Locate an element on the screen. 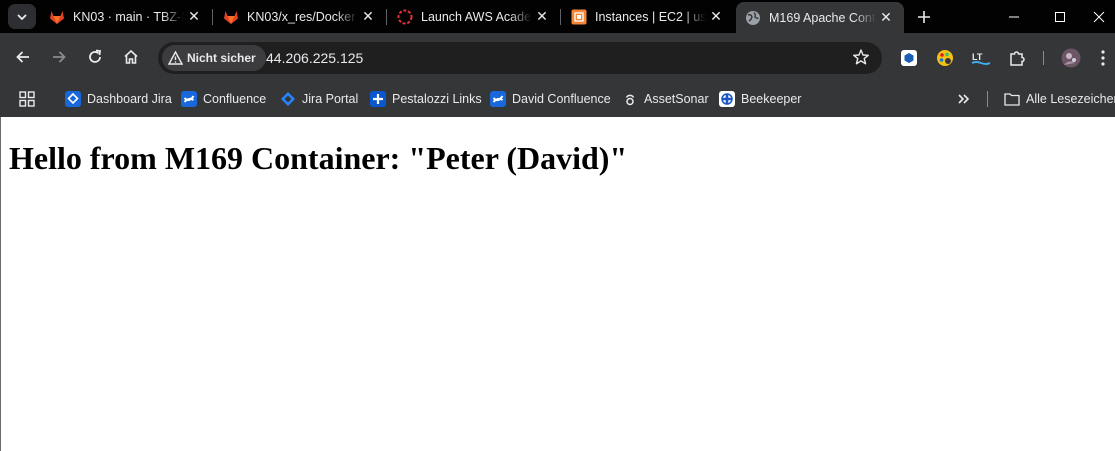 The width and height of the screenshot is (1115, 451). tab-kn03-docker: KN03/x_res/Docker ✕ is located at coordinates (300, 16).